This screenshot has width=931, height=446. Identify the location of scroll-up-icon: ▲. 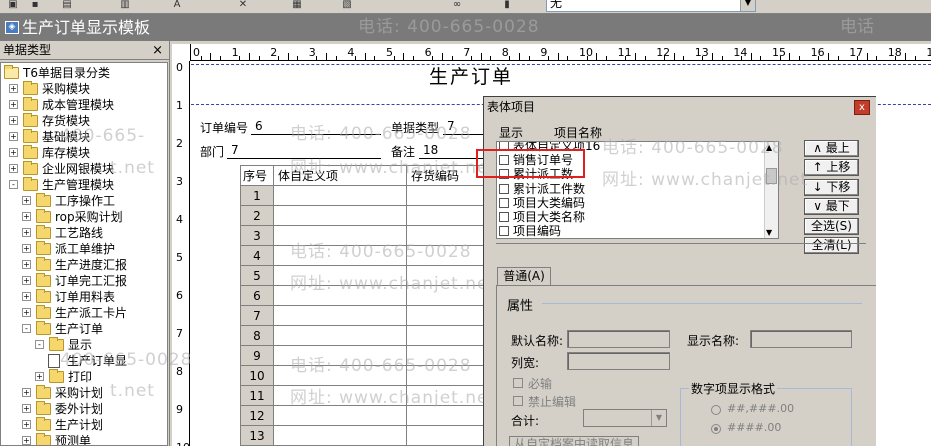
(769, 147).